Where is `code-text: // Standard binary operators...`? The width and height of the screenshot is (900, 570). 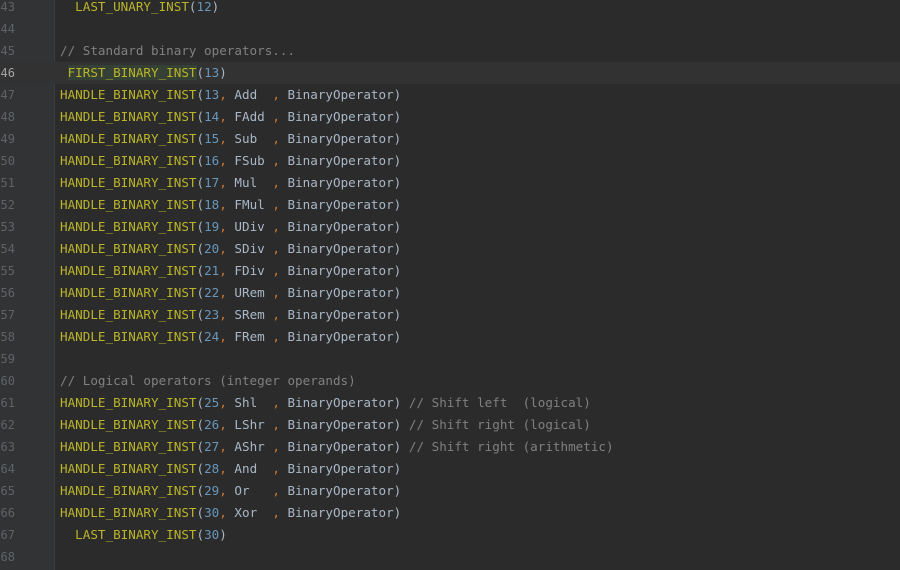
code-text: // Standard binary operators... is located at coordinates (177, 51).